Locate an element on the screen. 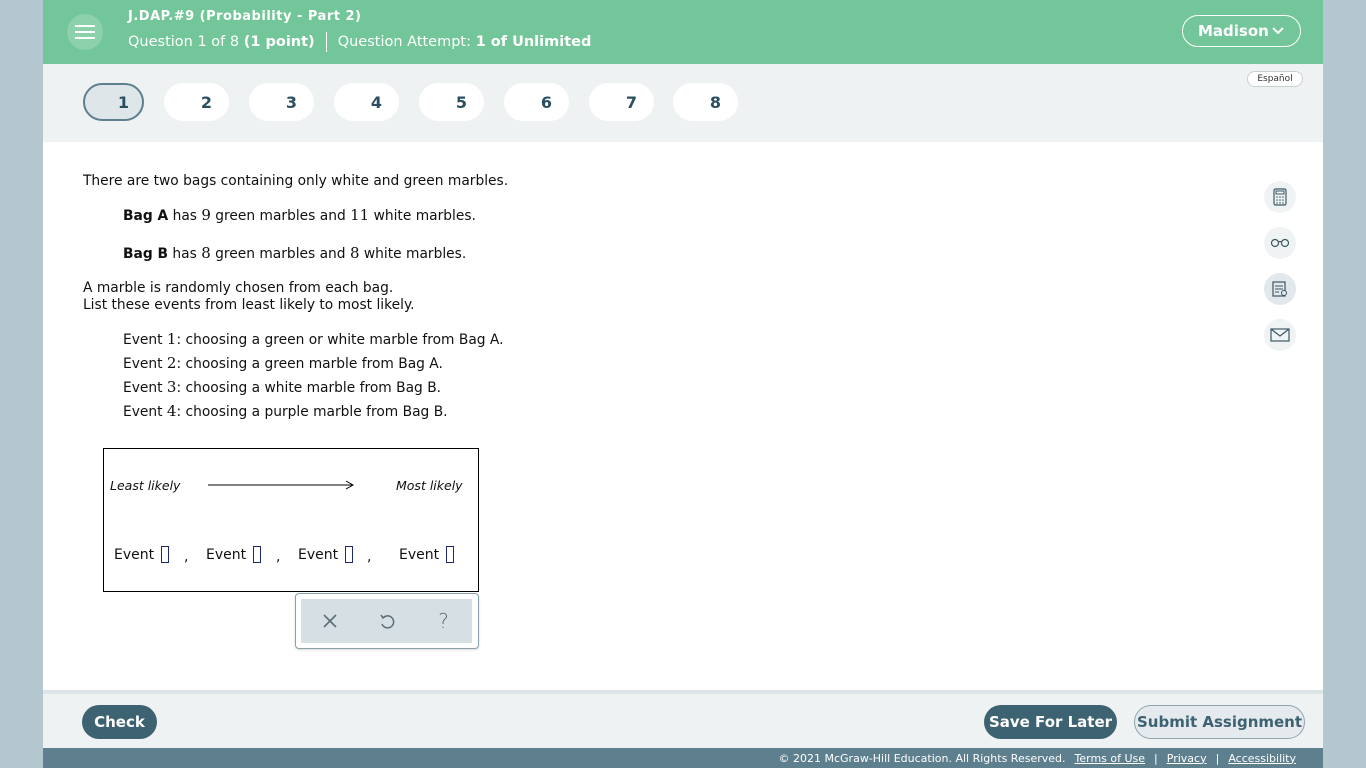 The width and height of the screenshot is (1366, 768). event-text: : choosing a white marble from Bag B. is located at coordinates (309, 388).